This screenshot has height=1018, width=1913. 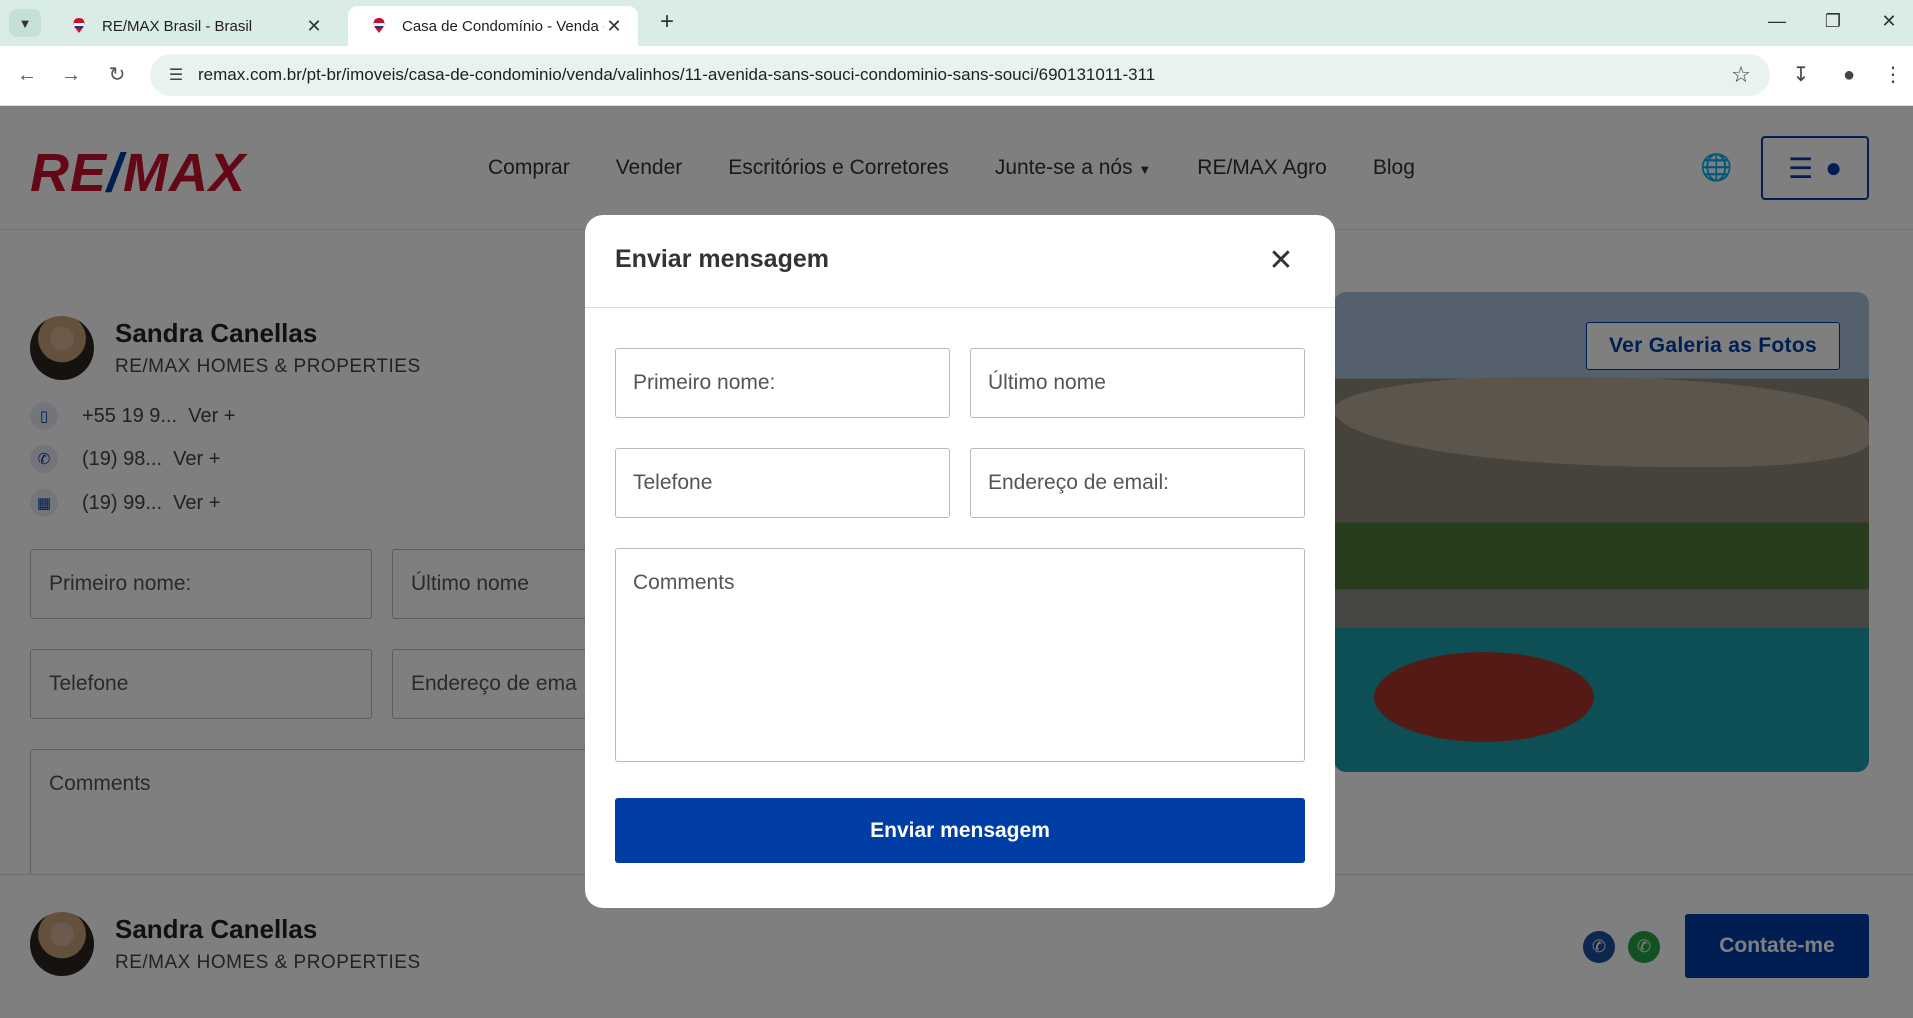 I want to click on last-name-field: Último nome, so click(x=1137, y=383).